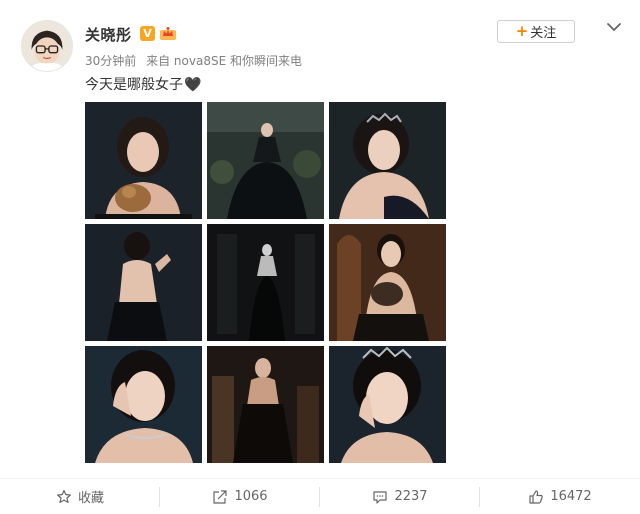 The image size is (640, 514). Describe the element at coordinates (387, 404) in the screenshot. I see `photo-tiara-closeup` at that location.